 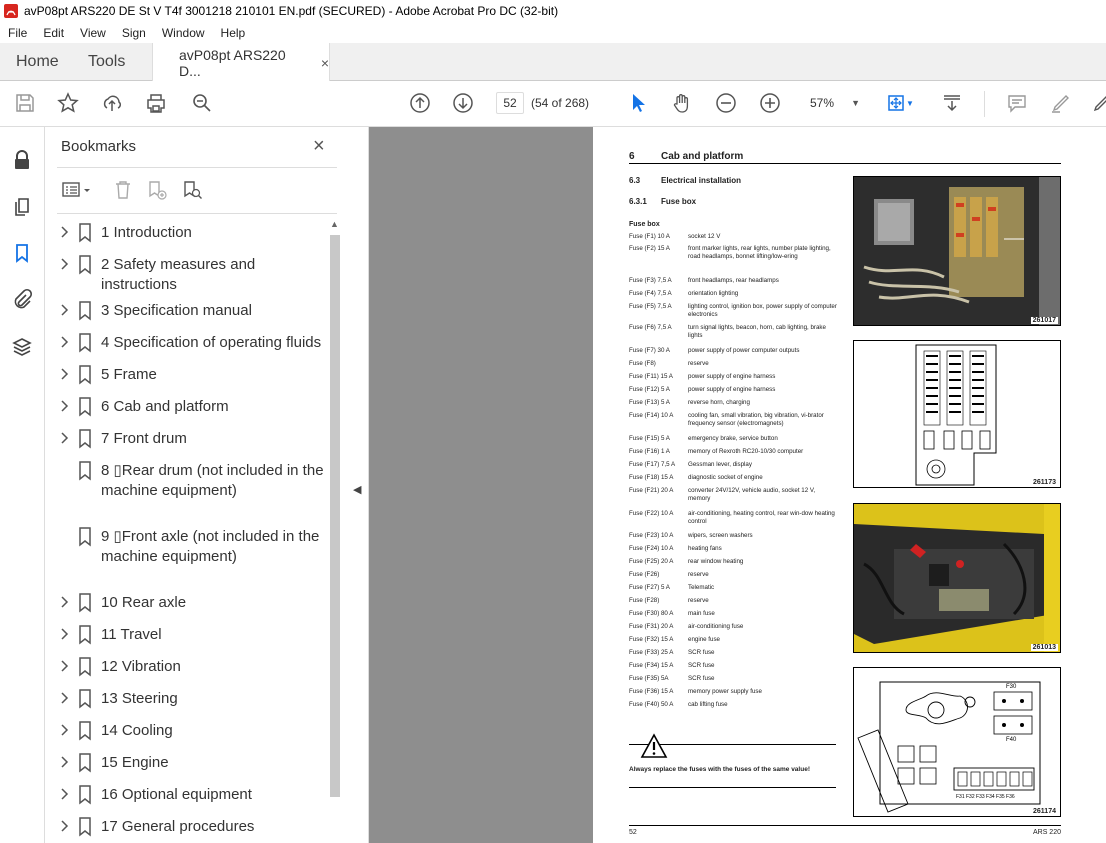 I want to click on f30-label: F30, so click(x=1011, y=687).